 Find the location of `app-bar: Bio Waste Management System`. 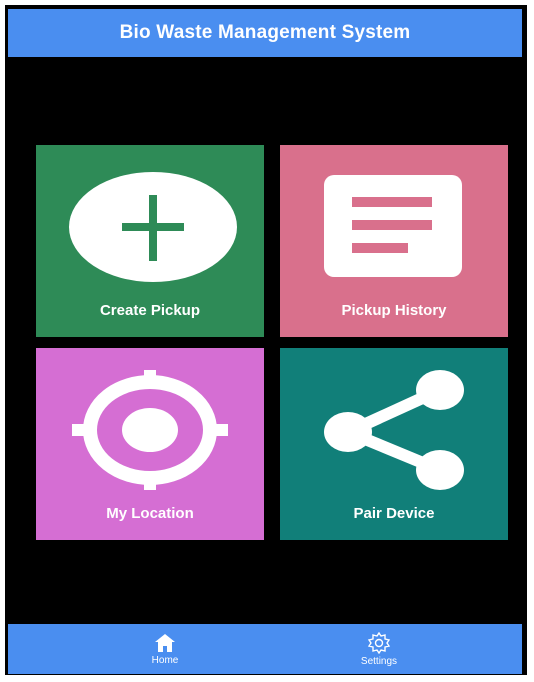

app-bar: Bio Waste Management System is located at coordinates (265, 33).